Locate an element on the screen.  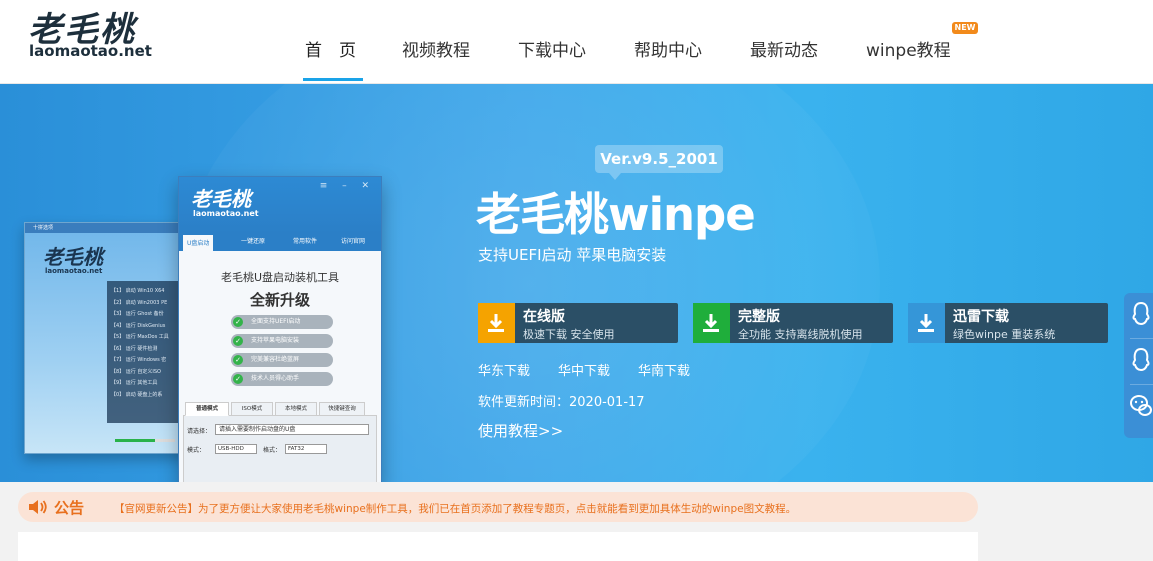
product-tab: 一键还原 is located at coordinates (253, 241).